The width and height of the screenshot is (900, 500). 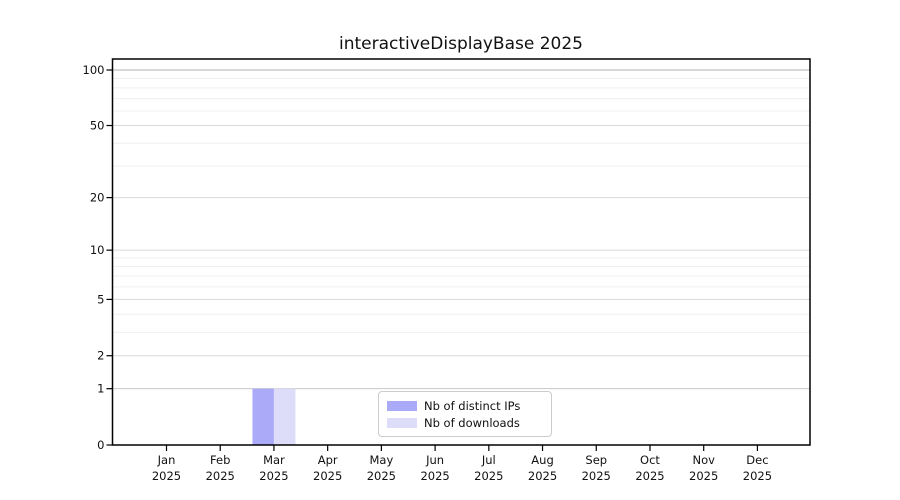 I want to click on y-tick-label: 20, so click(x=97, y=198).